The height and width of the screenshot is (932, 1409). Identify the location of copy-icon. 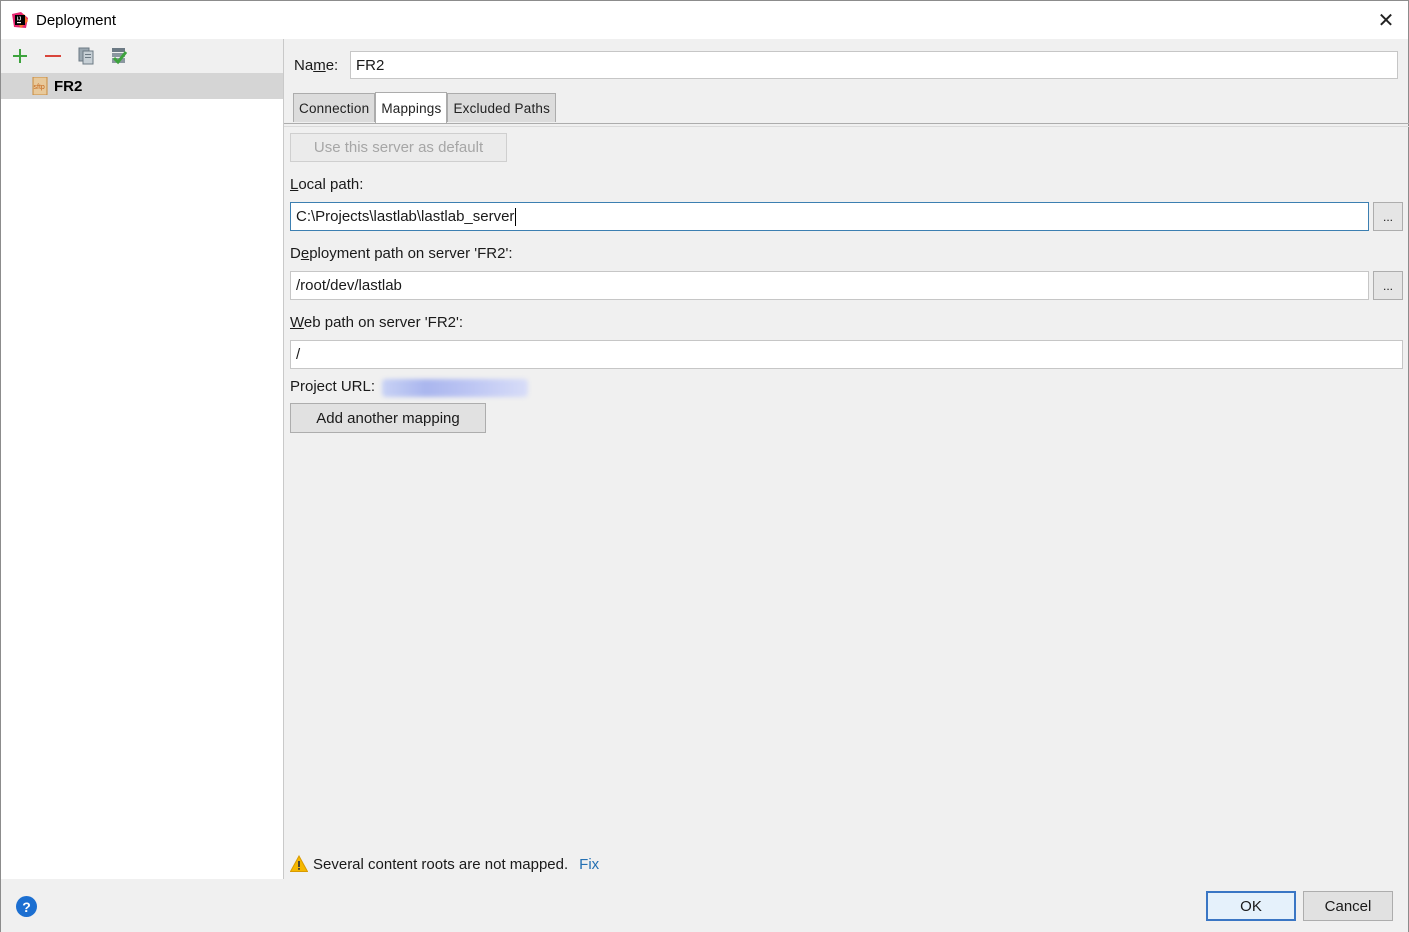
(86, 56).